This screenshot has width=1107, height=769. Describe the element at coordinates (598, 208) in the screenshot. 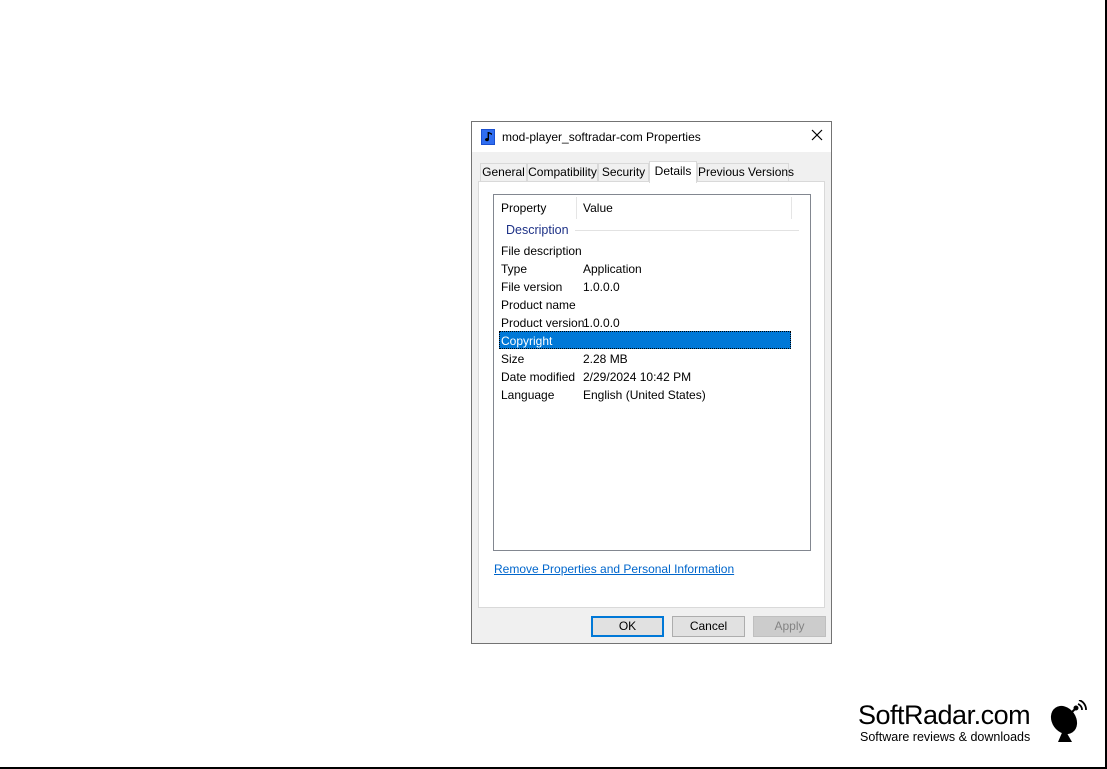

I see `column-header-value: Value` at that location.